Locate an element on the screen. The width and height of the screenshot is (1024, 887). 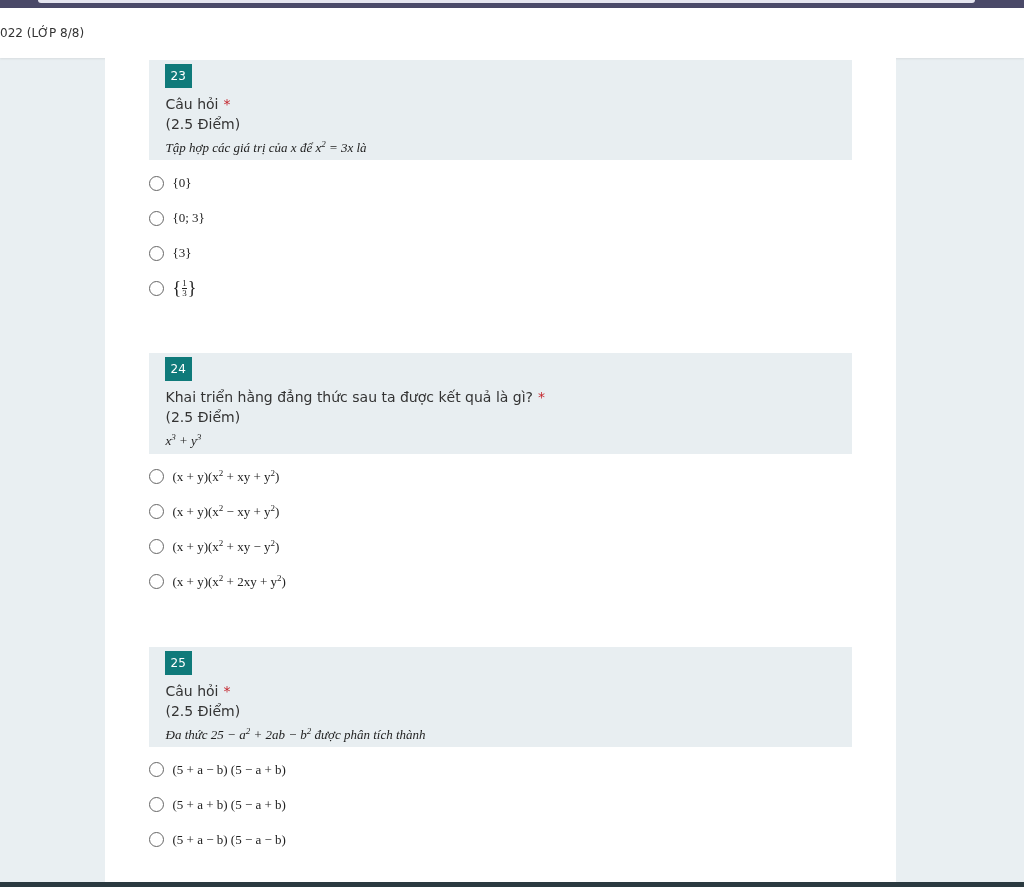
option-label: (5 + a + b) (5 − a + b) is located at coordinates (229, 805).